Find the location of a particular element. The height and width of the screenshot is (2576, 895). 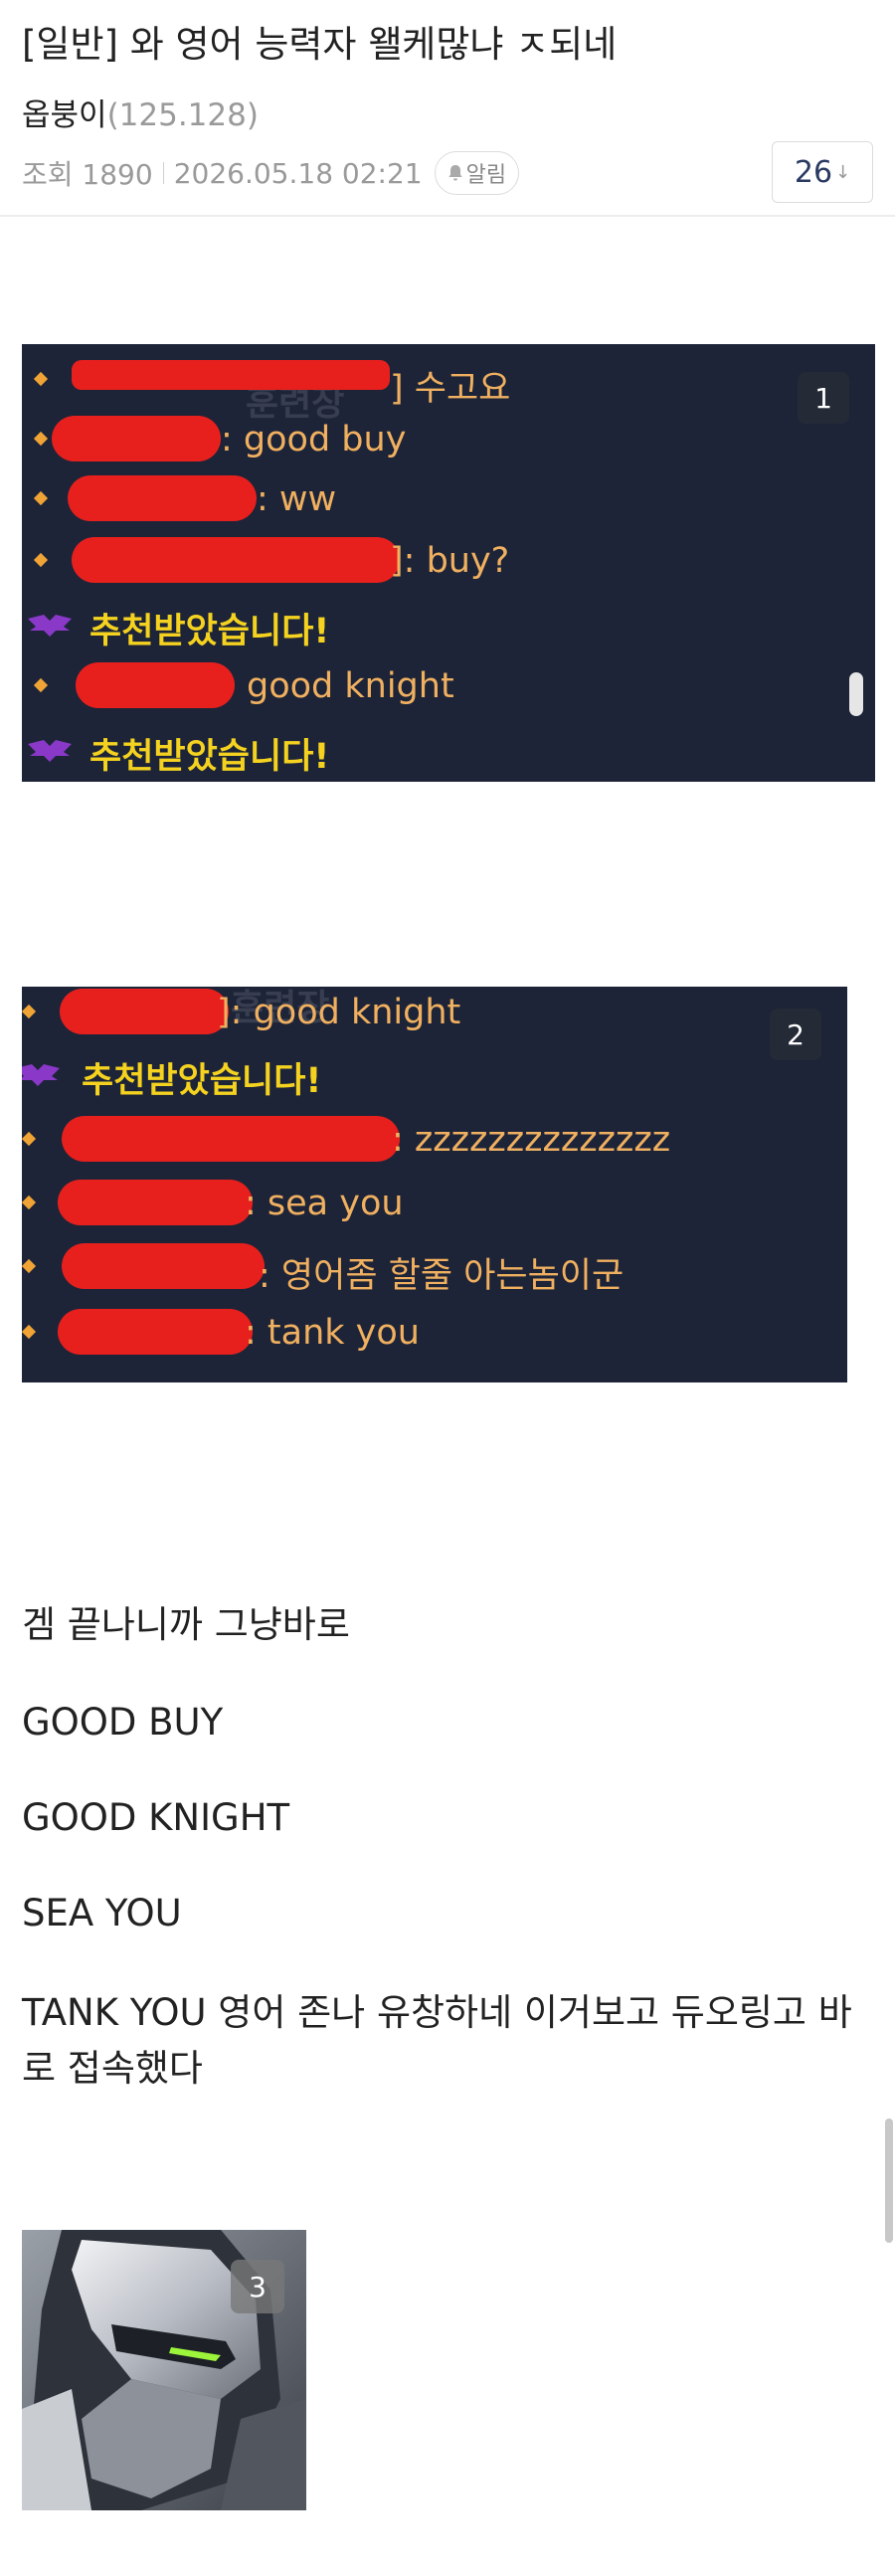

chat-message: : sea you is located at coordinates (324, 1203).